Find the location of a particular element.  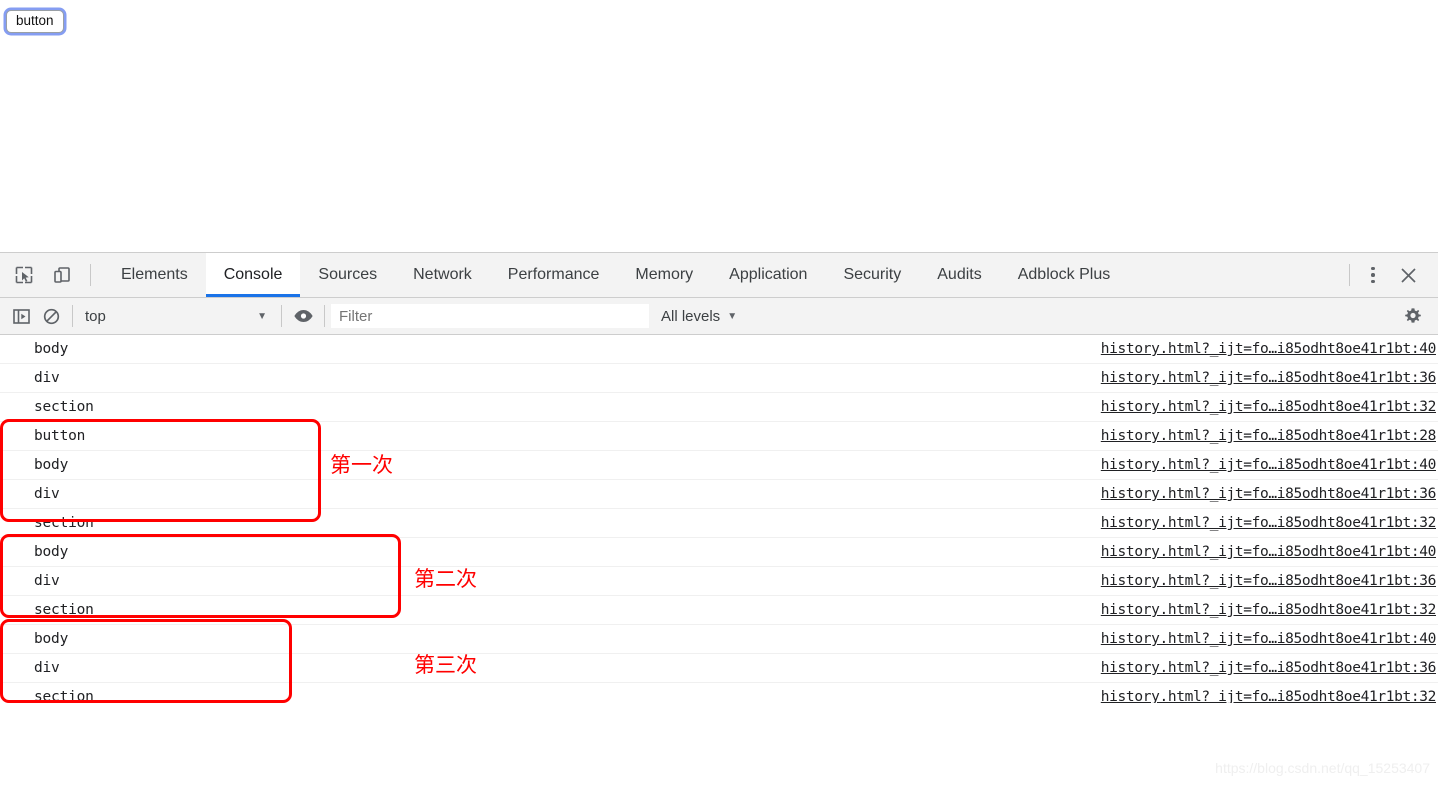

tab-sources-label: Sources is located at coordinates (348, 274).